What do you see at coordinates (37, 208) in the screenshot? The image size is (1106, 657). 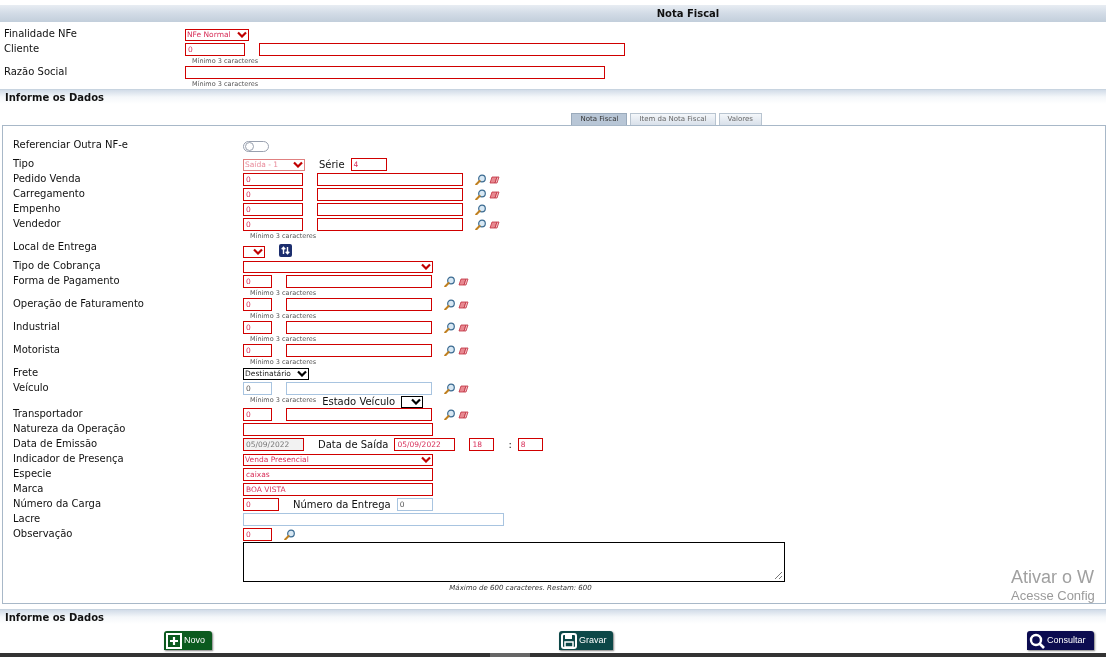 I see `field-label: Empenho` at bounding box center [37, 208].